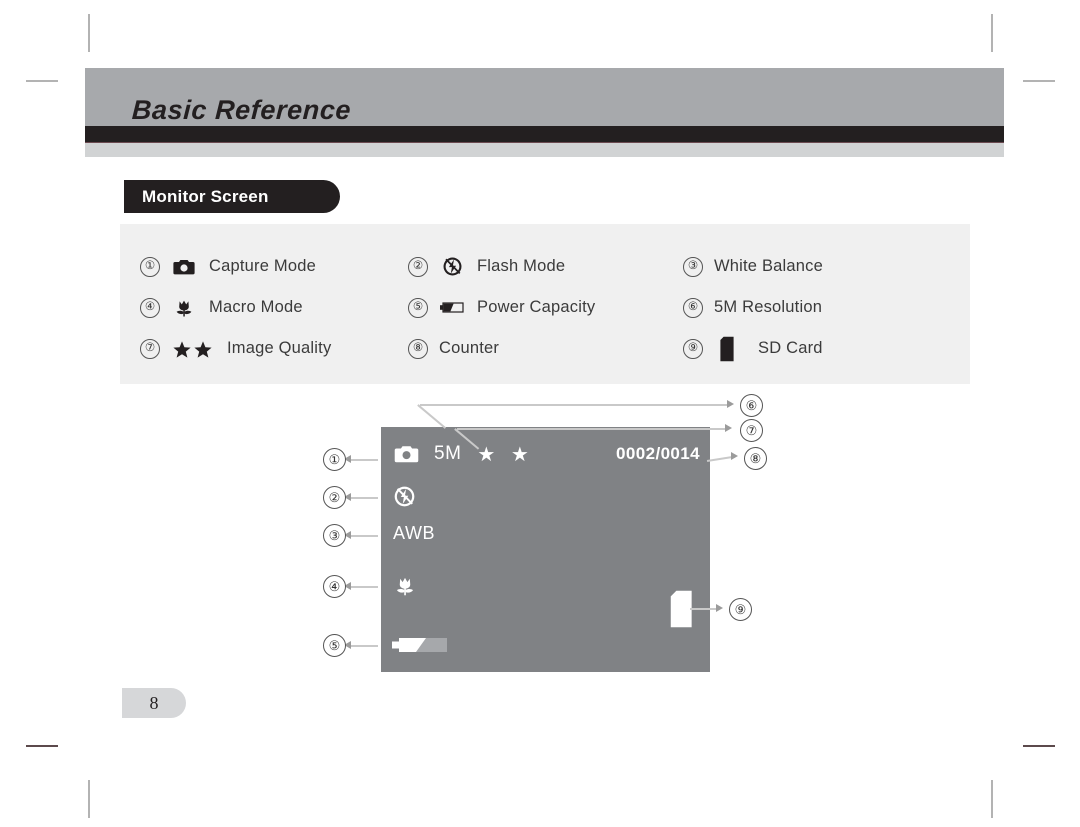 This screenshot has width=1080, height=827. I want to click on legend-label: White Balance, so click(768, 266).